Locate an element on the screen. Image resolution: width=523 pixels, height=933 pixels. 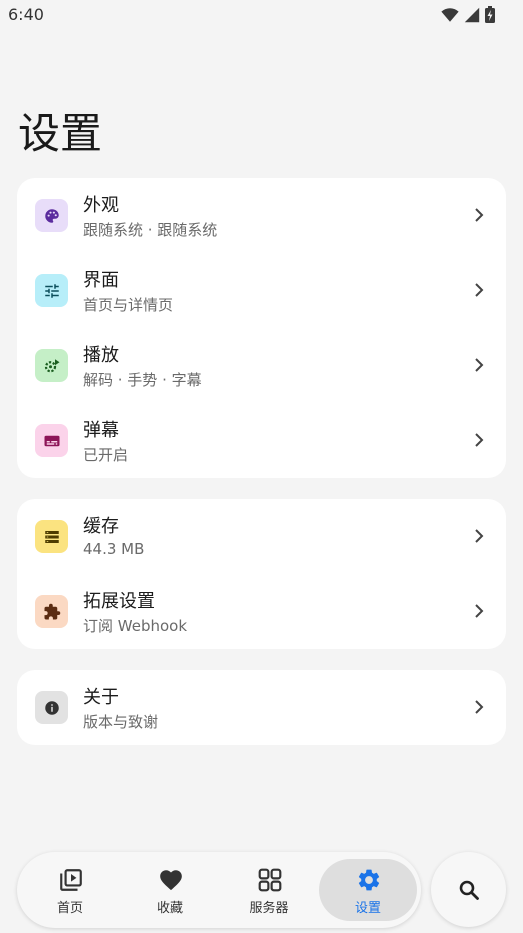
settings-card-about: 关于 版本与致谢 is located at coordinates (261, 707).